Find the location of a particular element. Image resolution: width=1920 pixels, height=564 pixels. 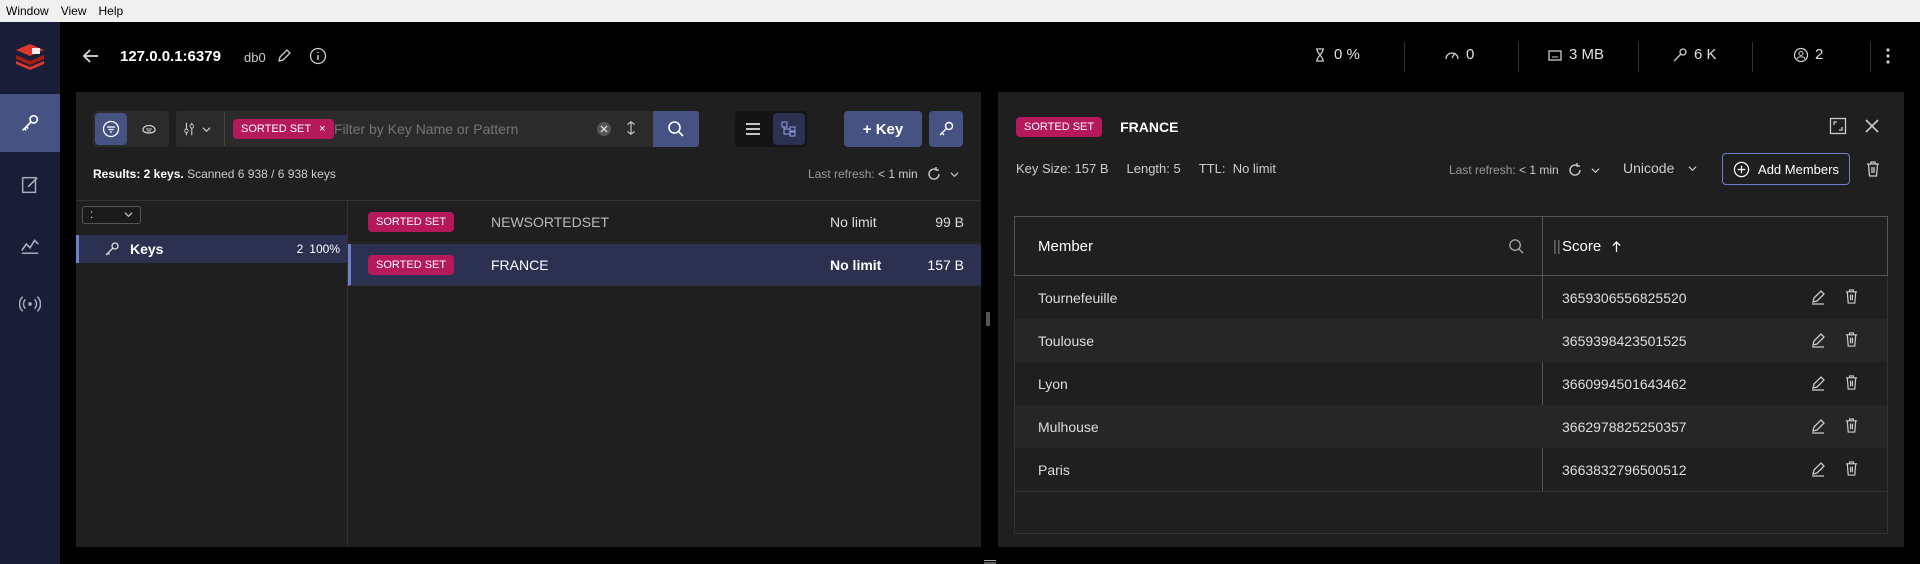

back-arrow-icon is located at coordinates (91, 56).